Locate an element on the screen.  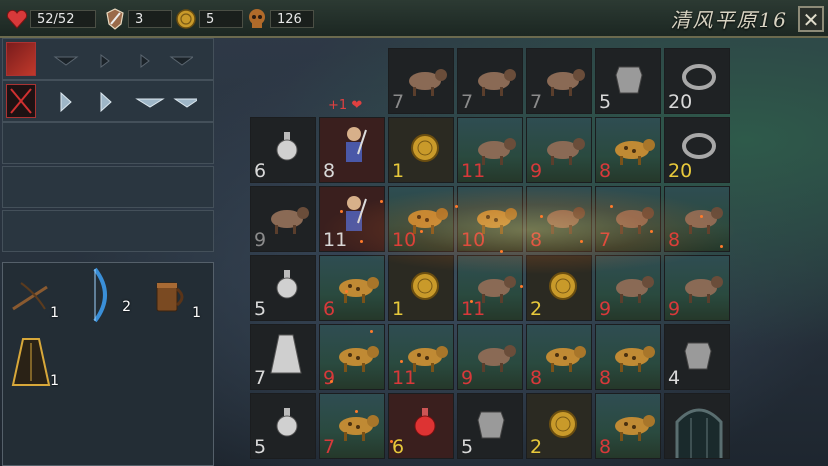
hp-stat: 52/52 is located at coordinates (51, 19).